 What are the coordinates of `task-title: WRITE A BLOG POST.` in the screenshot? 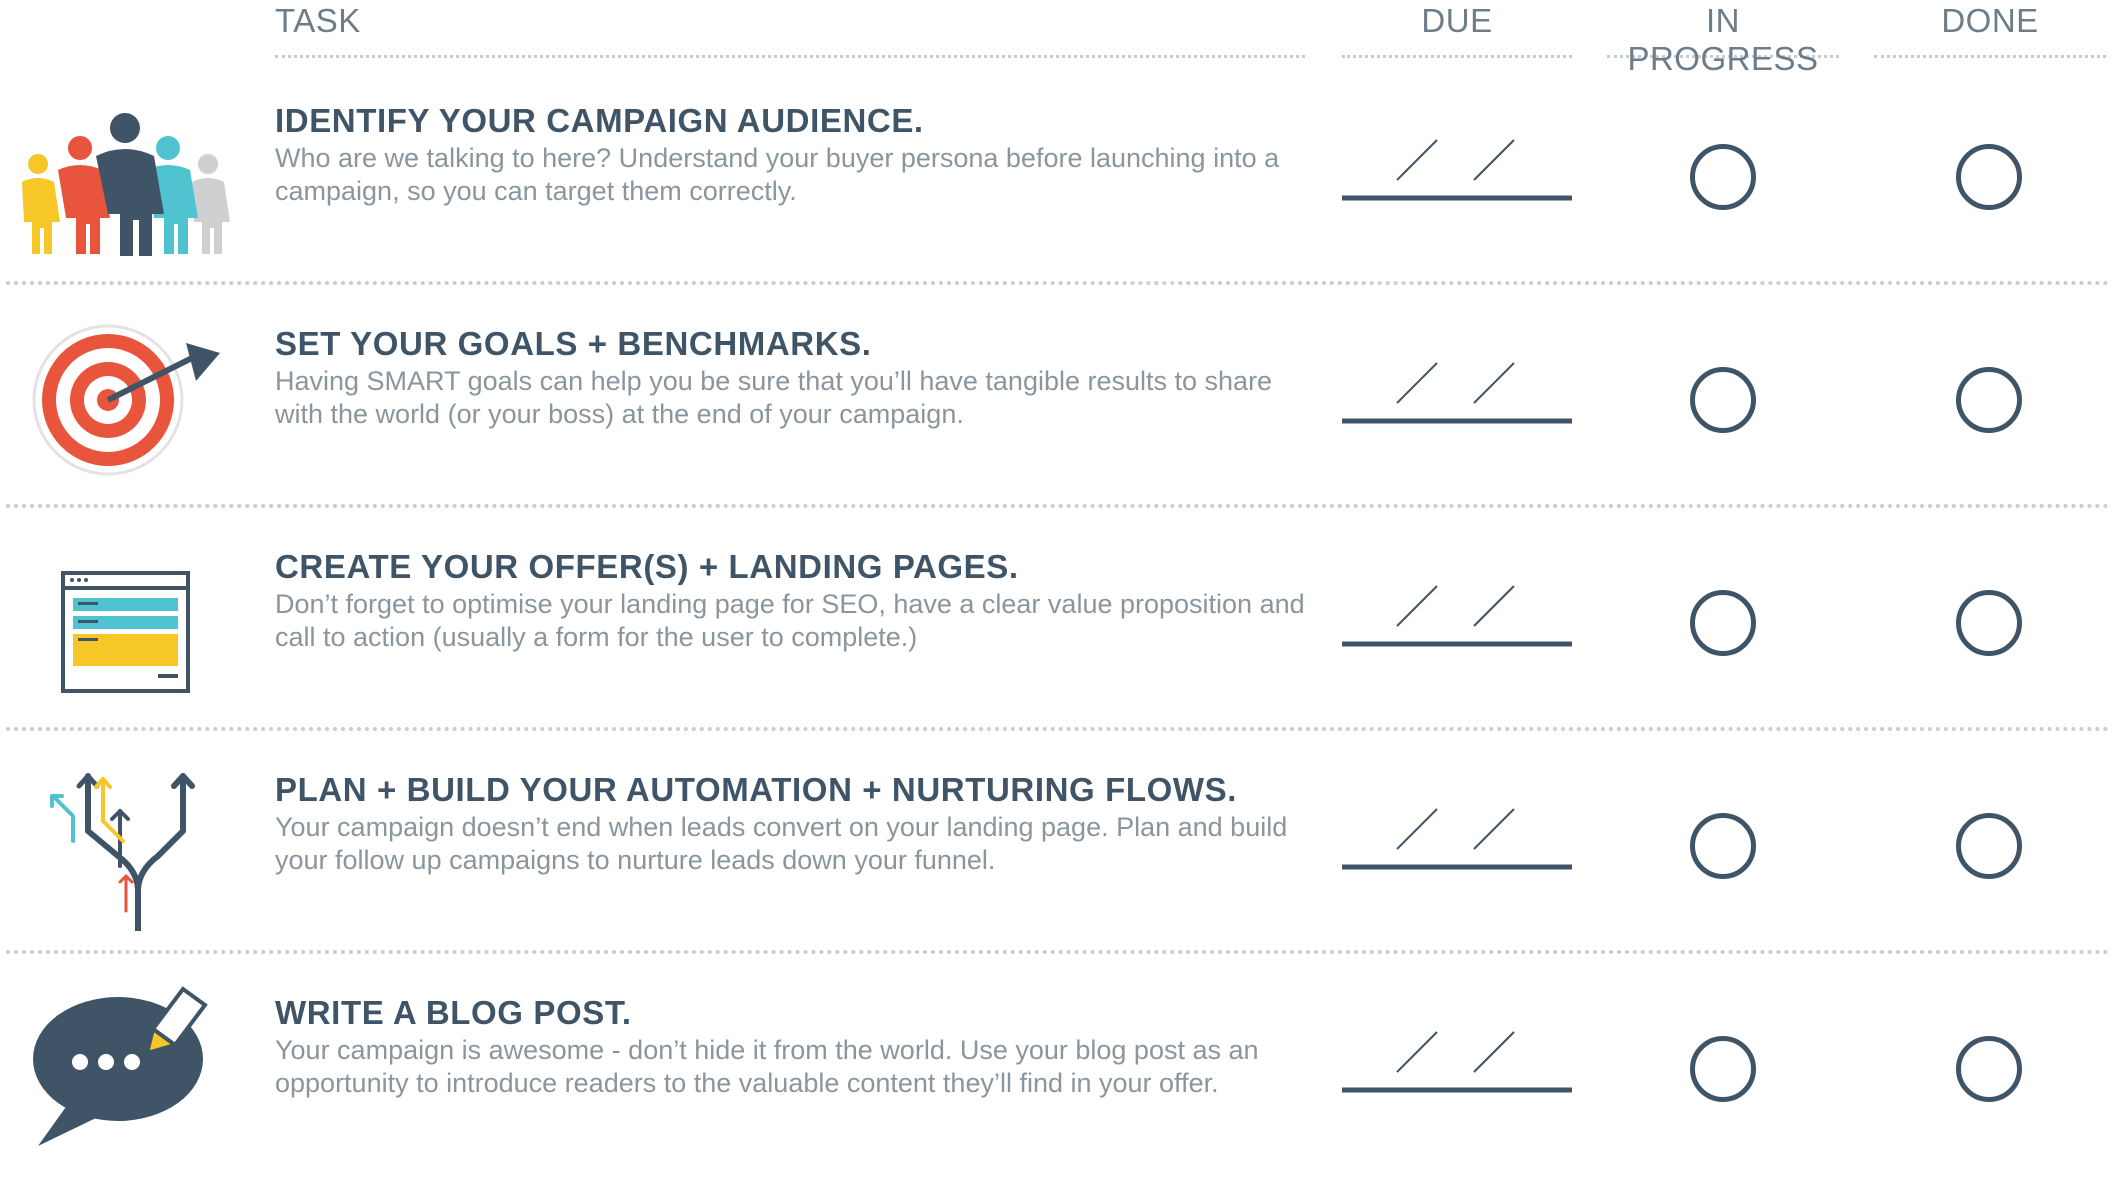 It's located at (453, 1012).